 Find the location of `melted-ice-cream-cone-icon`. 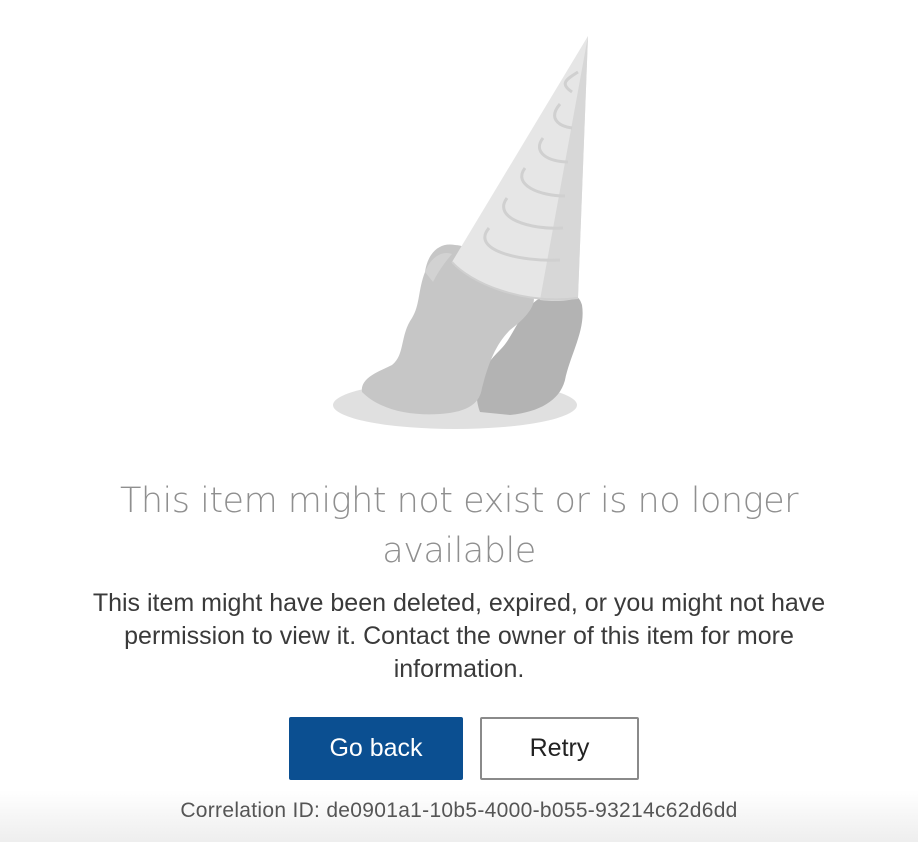

melted-ice-cream-cone-icon is located at coordinates (460, 232).